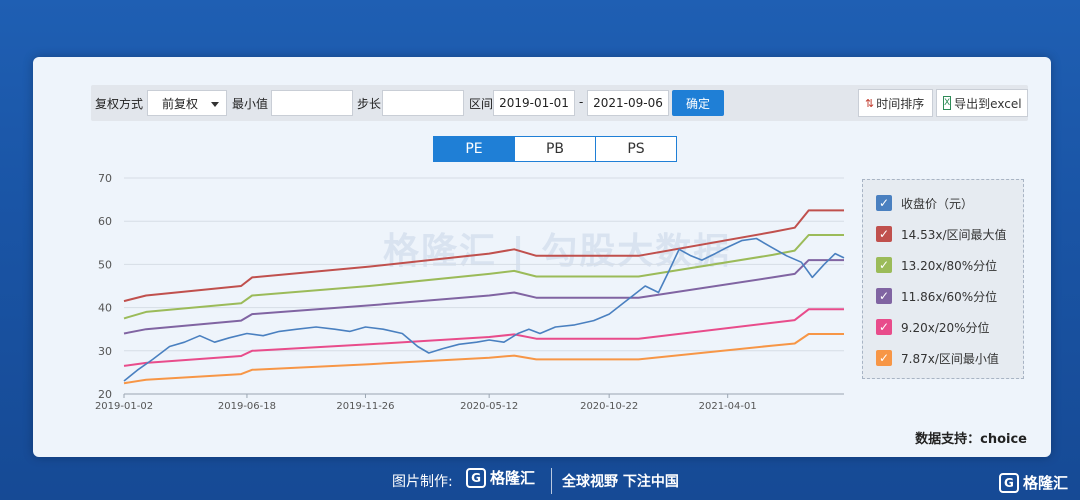 This screenshot has height=500, width=1080. I want to click on footer-divider, so click(551, 481).